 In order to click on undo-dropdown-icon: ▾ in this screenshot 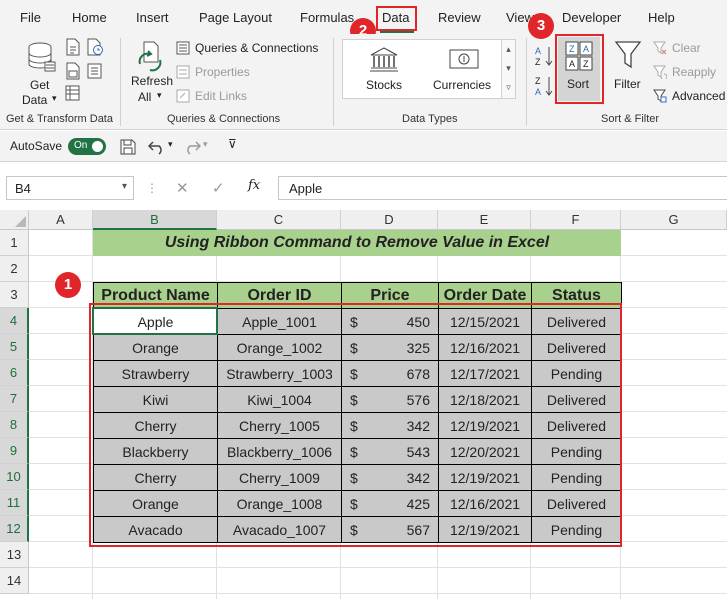, I will do `click(170, 144)`.